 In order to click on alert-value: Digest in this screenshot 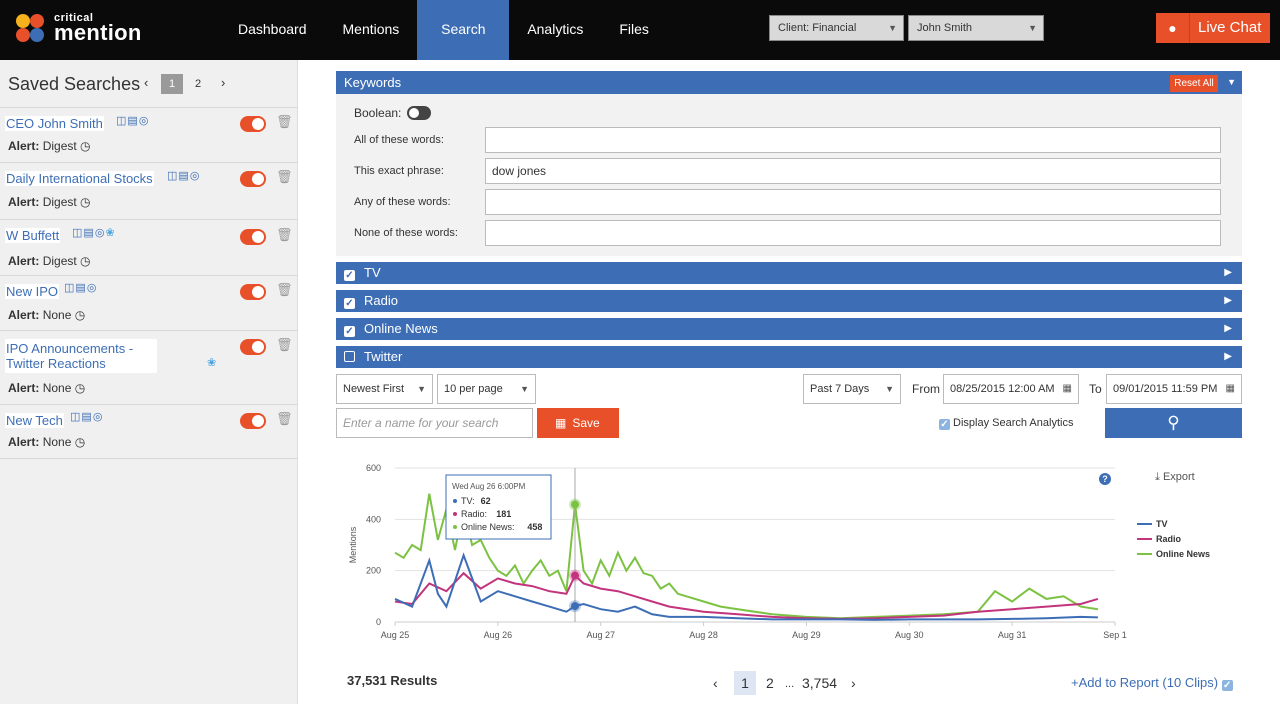, I will do `click(59, 146)`.